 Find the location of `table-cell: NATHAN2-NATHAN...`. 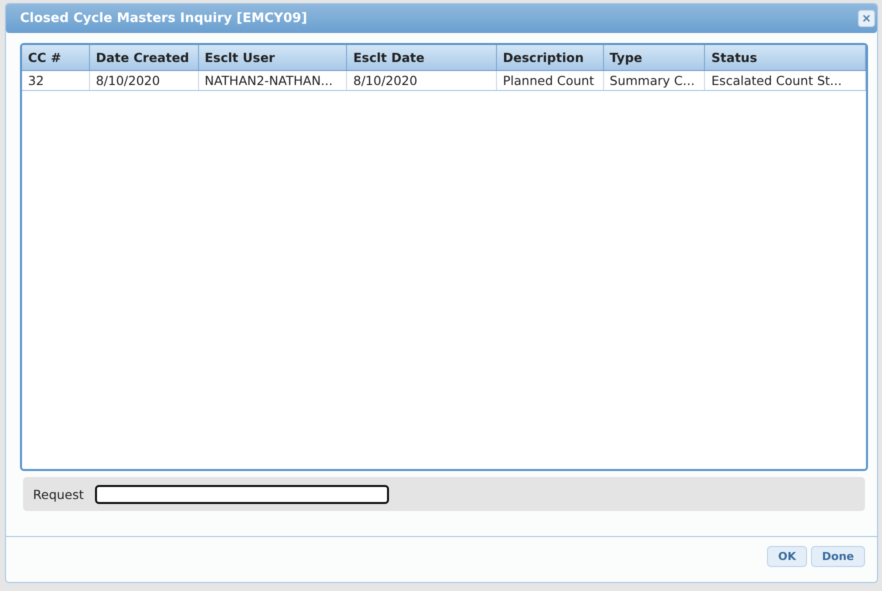

table-cell: NATHAN2-NATHAN... is located at coordinates (273, 80).